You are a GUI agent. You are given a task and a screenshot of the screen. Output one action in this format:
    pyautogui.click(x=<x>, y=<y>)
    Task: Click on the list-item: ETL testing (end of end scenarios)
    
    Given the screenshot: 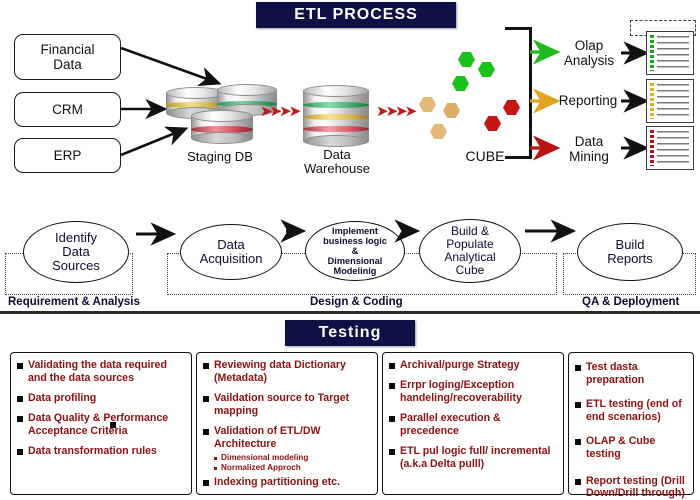 What is the action you would take?
    pyautogui.click(x=631, y=411)
    